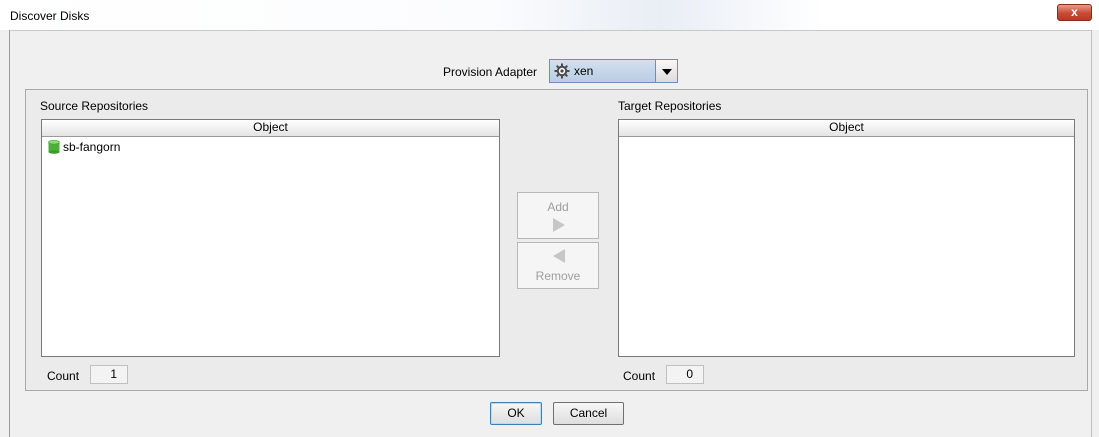  Describe the element at coordinates (666, 71) in the screenshot. I see `chevron-down-icon` at that location.